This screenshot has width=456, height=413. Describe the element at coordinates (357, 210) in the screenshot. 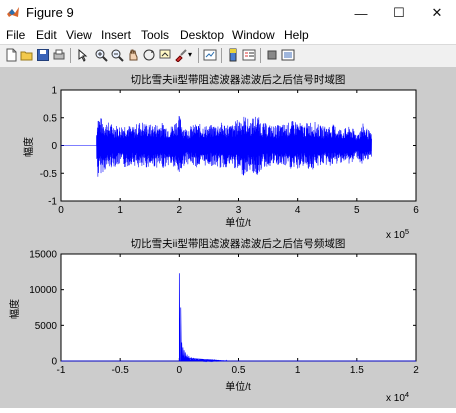

I see `x-tick-label: 5` at that location.